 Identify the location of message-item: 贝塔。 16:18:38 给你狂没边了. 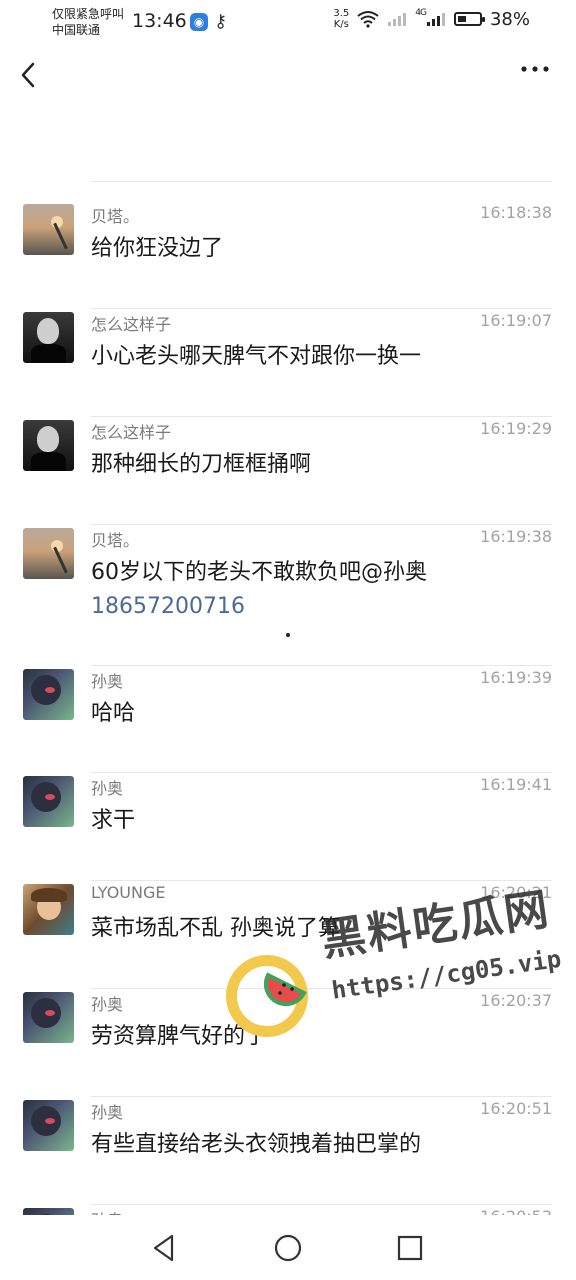
(288, 255).